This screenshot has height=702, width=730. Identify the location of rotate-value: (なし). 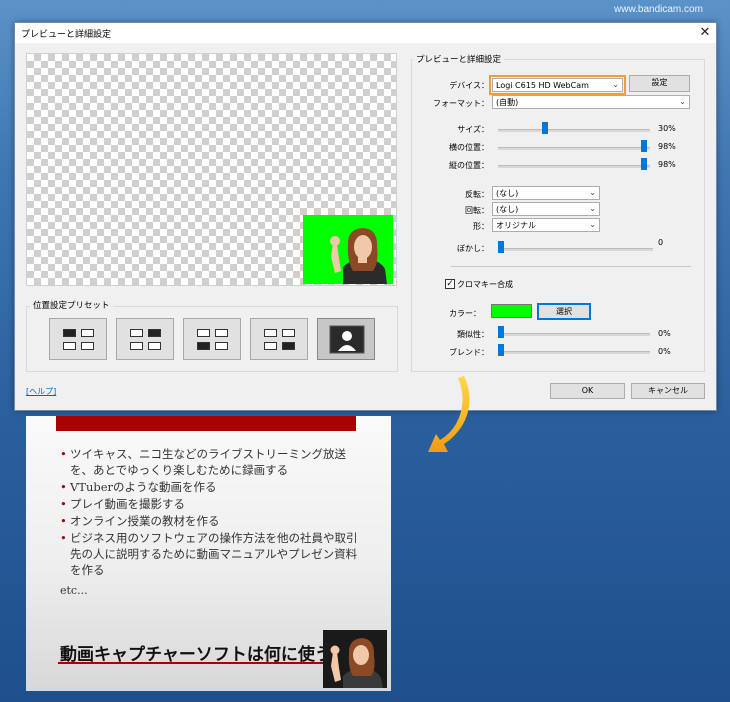
(507, 209).